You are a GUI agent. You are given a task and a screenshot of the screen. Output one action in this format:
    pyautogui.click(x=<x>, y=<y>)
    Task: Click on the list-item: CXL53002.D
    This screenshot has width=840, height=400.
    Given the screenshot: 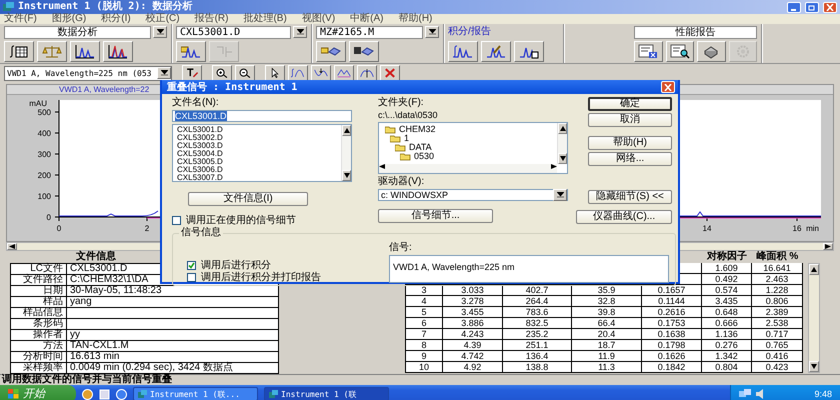 What is the action you would take?
    pyautogui.click(x=257, y=138)
    